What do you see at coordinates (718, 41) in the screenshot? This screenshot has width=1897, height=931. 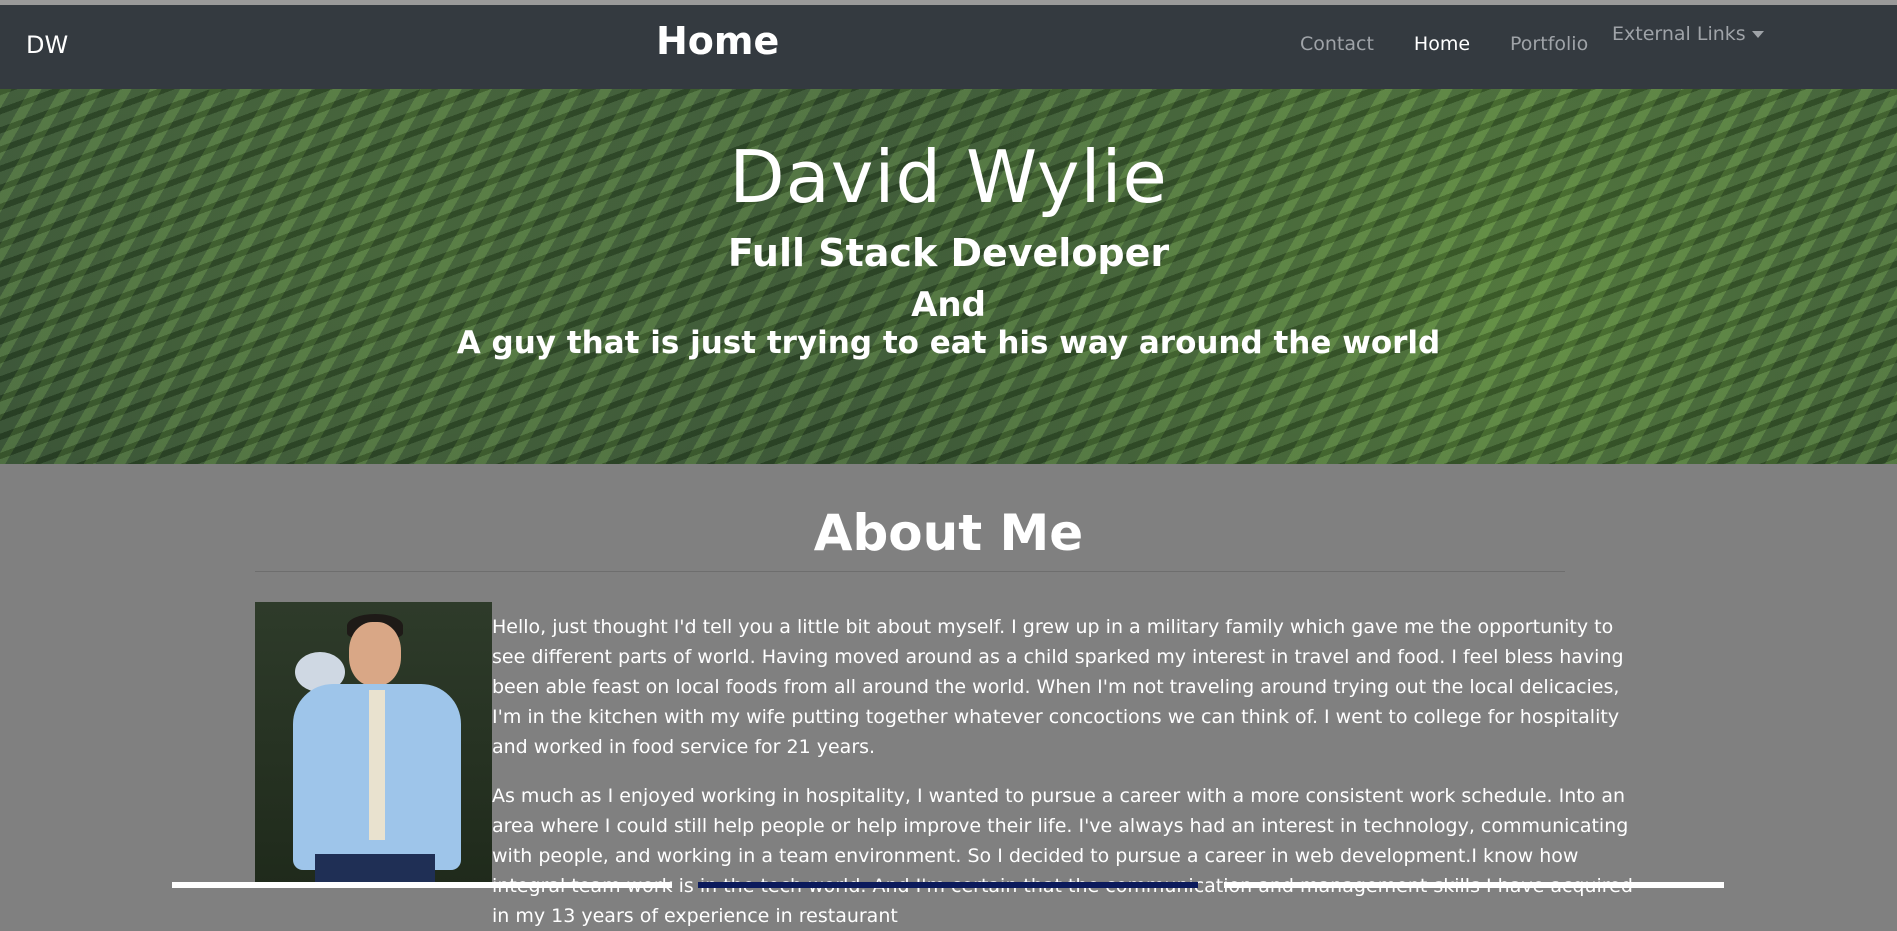 I see `page-title: Home` at bounding box center [718, 41].